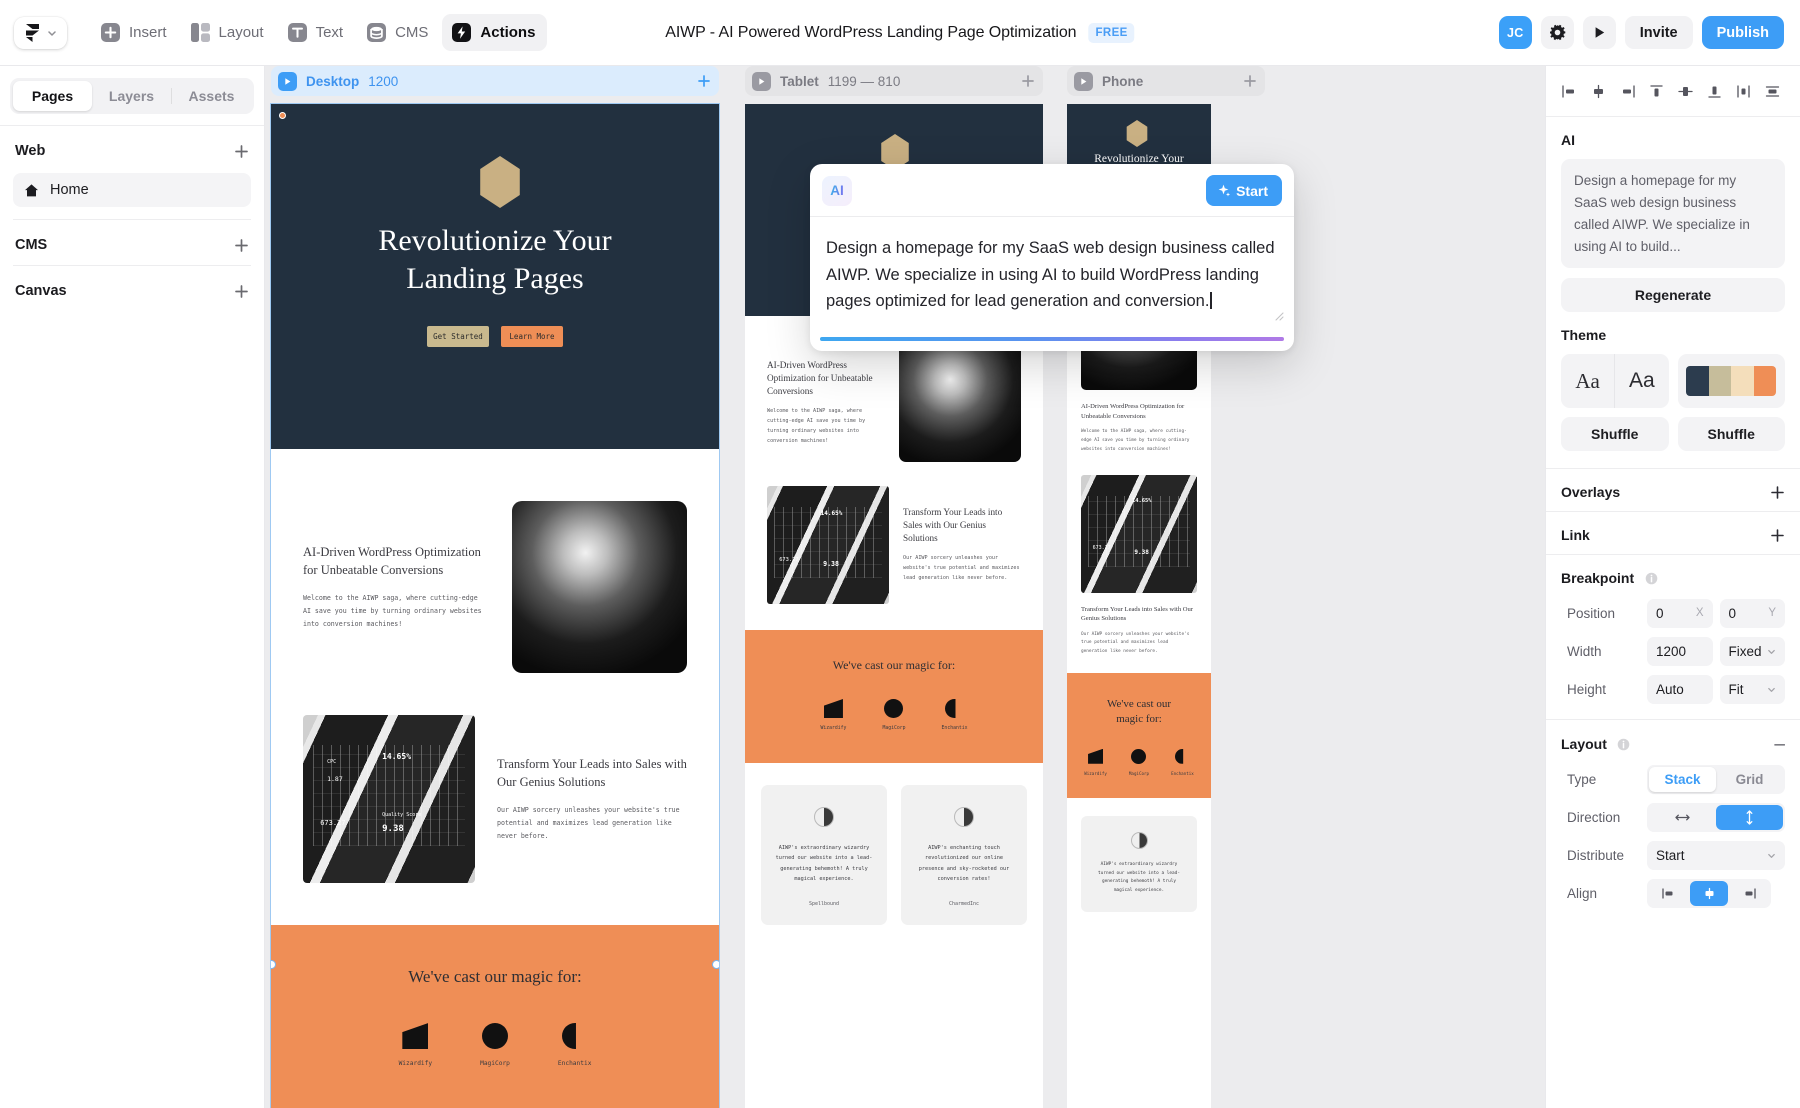 The width and height of the screenshot is (1800, 1108). Describe the element at coordinates (1588, 381) in the screenshot. I see `theme-font-serif: Aa` at that location.